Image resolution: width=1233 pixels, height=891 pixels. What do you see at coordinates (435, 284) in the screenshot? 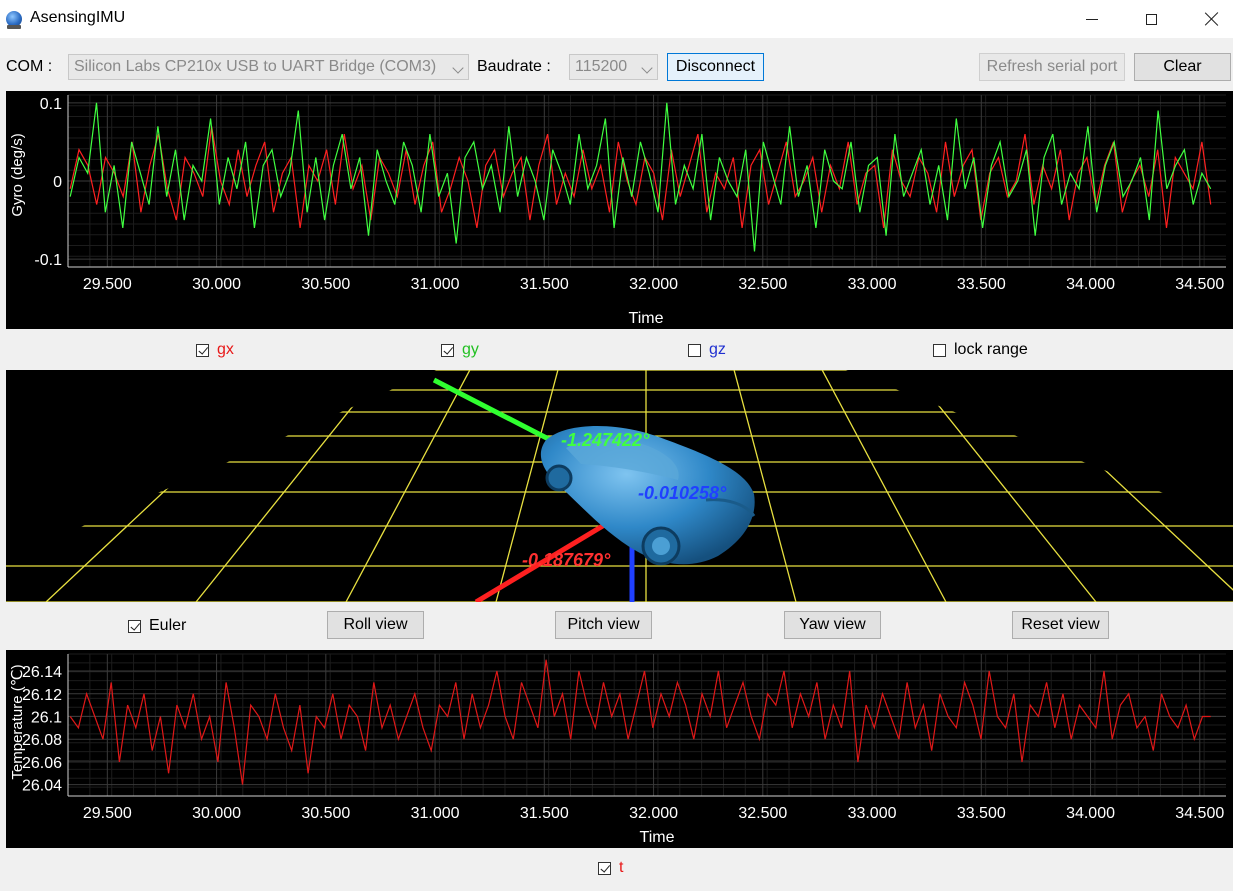
I see `gyro-x-tick-label: 31.000` at bounding box center [435, 284].